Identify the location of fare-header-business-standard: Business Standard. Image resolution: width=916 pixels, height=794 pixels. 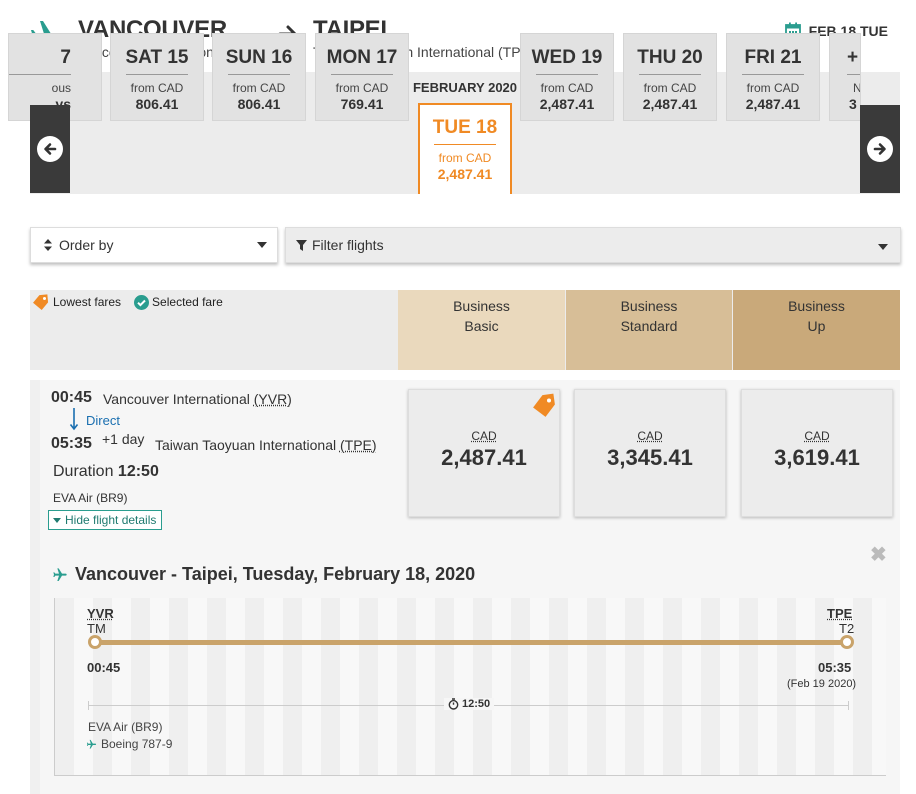
(649, 330).